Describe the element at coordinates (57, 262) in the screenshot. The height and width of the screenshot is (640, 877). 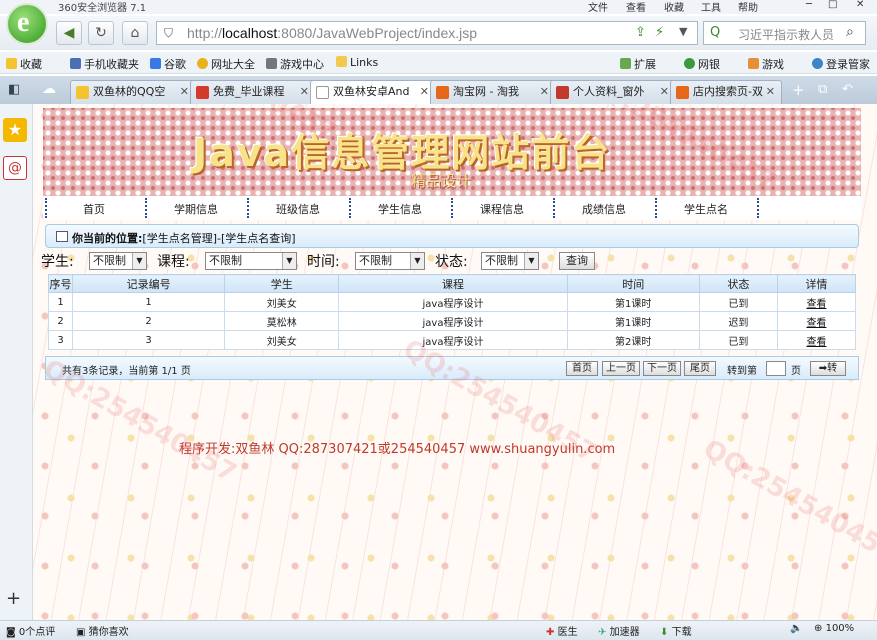
I see `student-filter-label: 学生:` at that location.